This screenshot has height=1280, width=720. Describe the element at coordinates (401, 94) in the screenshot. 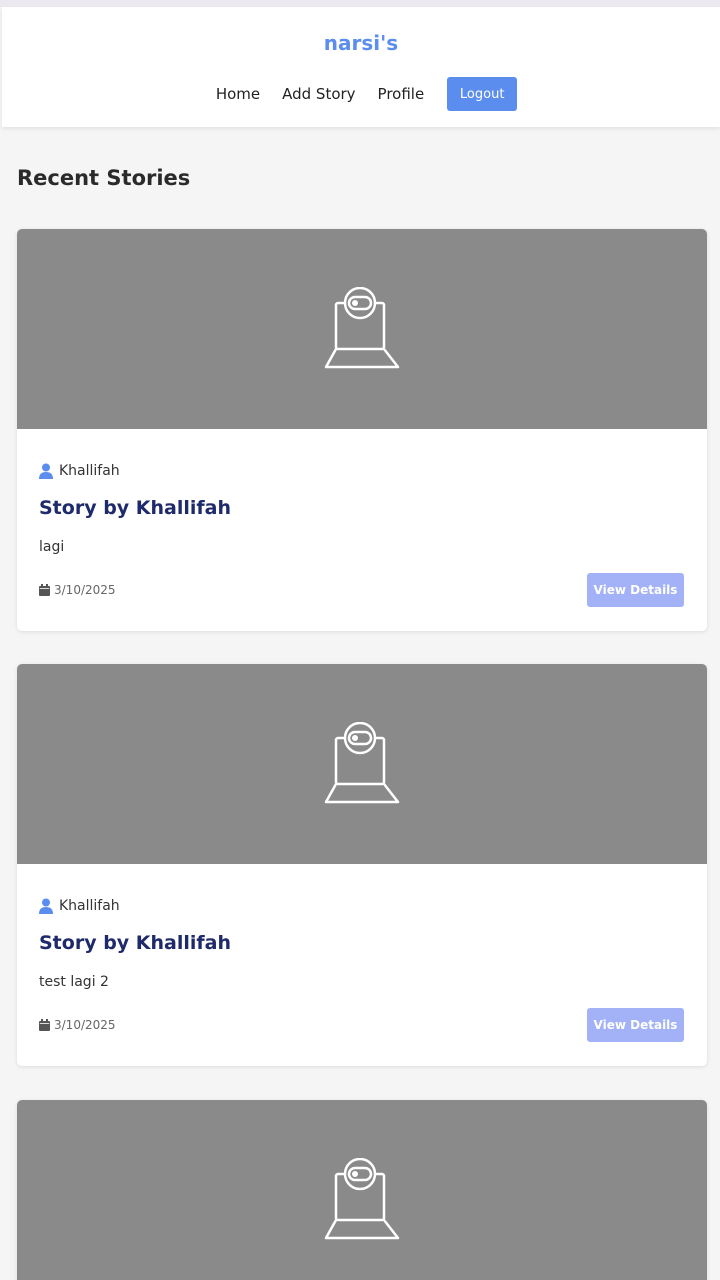

I see `nav-profile-link: Profile` at that location.